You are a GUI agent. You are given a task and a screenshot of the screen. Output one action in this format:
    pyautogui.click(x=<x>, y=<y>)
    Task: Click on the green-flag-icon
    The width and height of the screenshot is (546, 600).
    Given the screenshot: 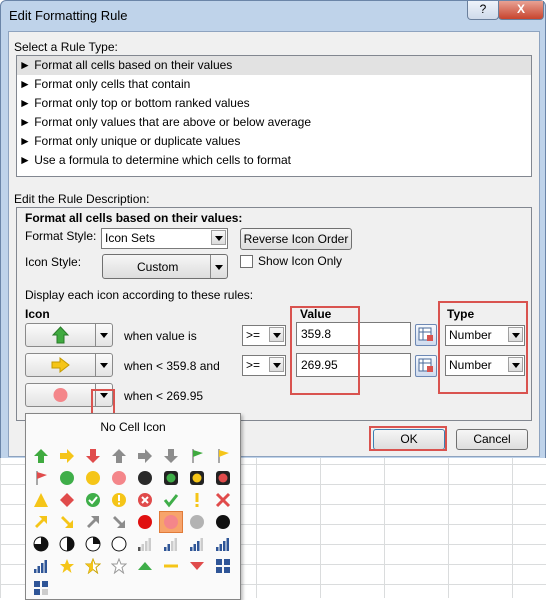 What is the action you would take?
    pyautogui.click(x=197, y=456)
    